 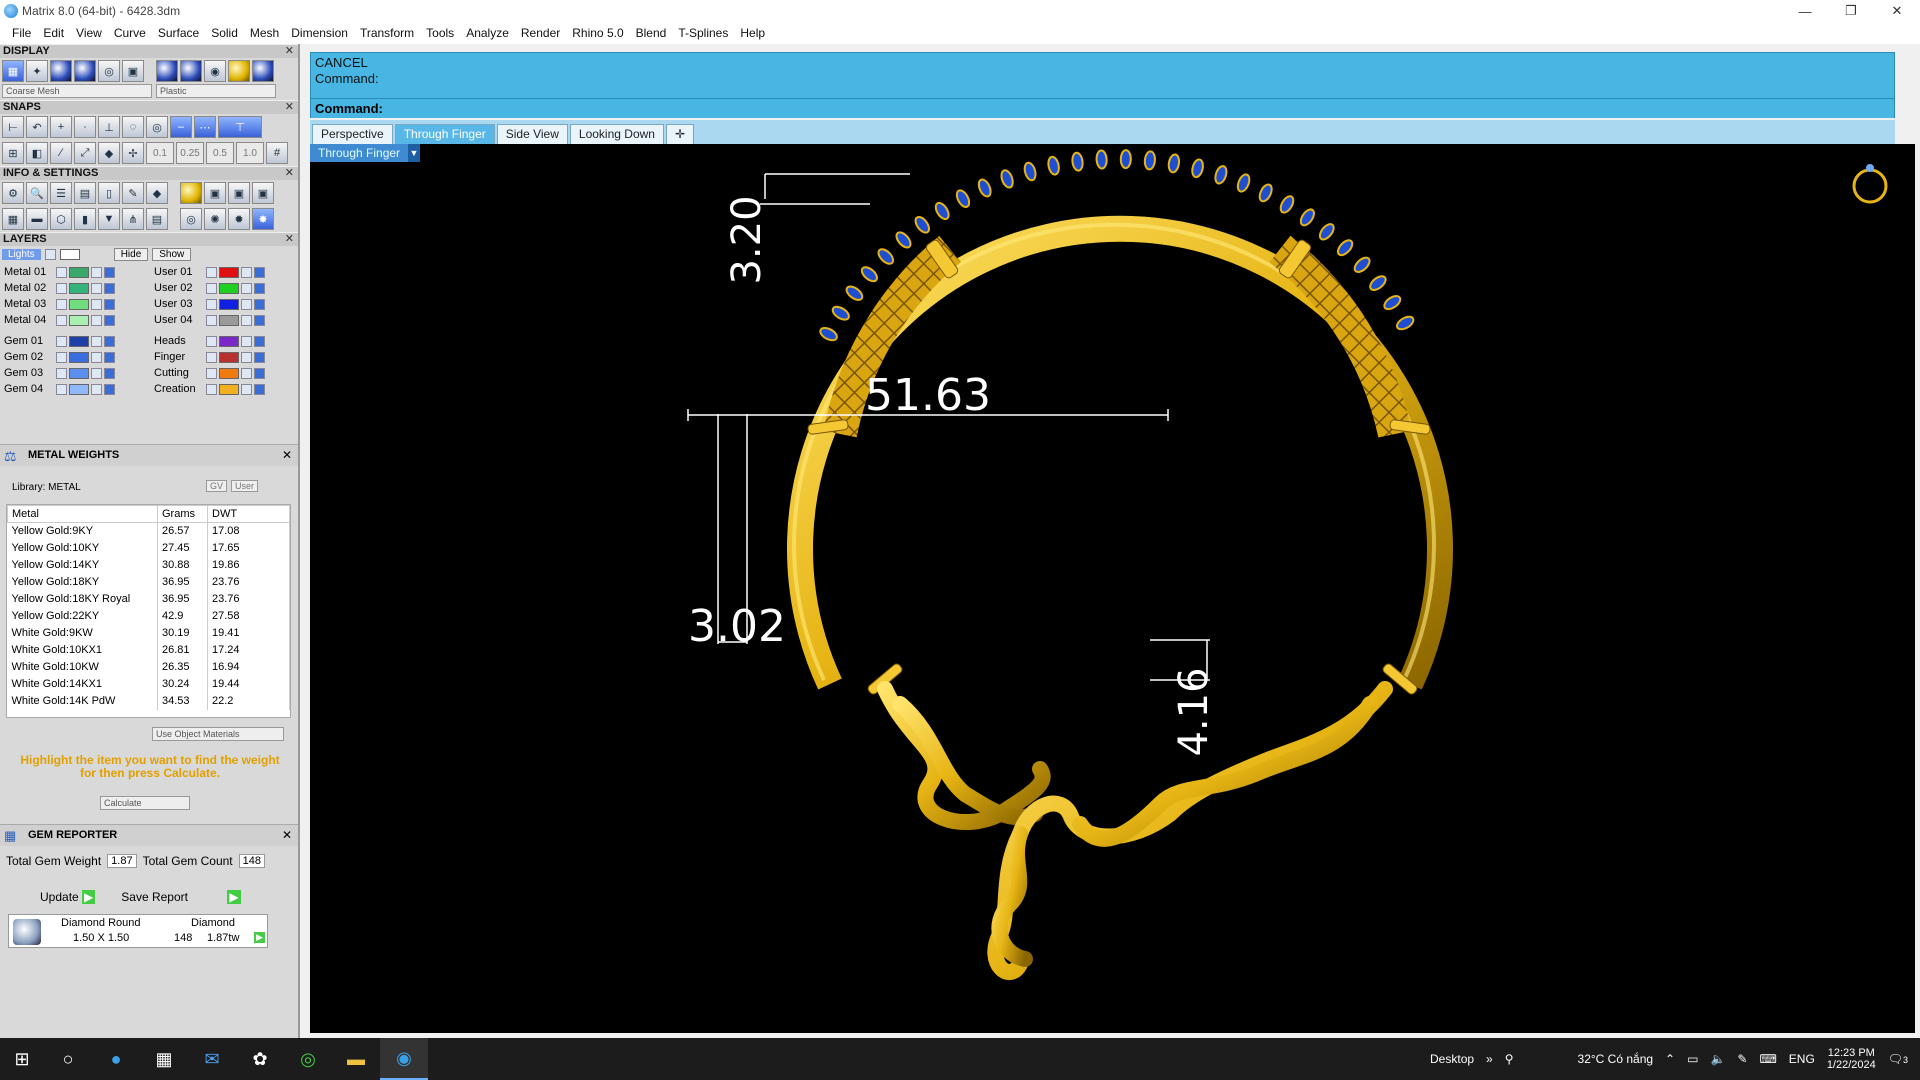 What do you see at coordinates (133, 193) in the screenshot?
I see `notes-icon: ✎` at bounding box center [133, 193].